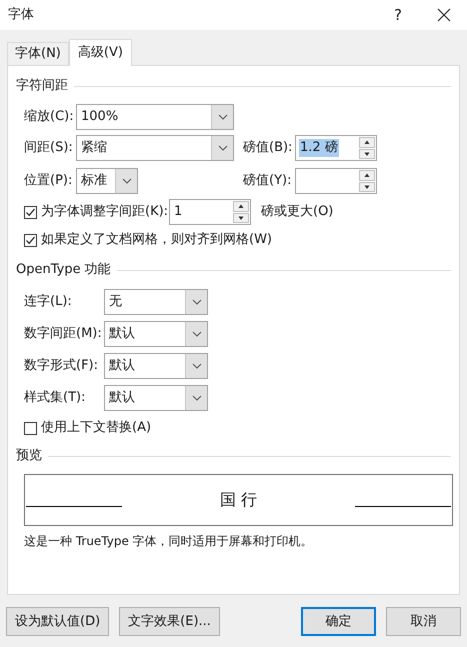 The height and width of the screenshot is (647, 467). Describe the element at coordinates (336, 148) in the screenshot. I see `spin-field: 1.2 磅` at that location.